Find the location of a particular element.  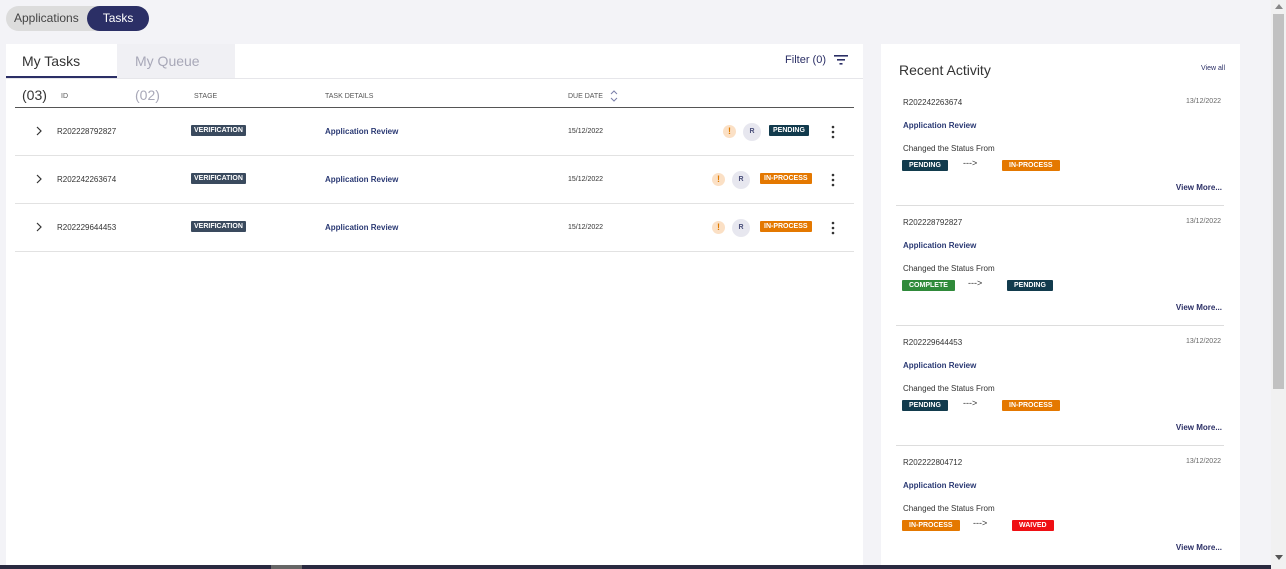

table-header: ID STAGE TASK DETAILS DUE DATE is located at coordinates (434, 98).